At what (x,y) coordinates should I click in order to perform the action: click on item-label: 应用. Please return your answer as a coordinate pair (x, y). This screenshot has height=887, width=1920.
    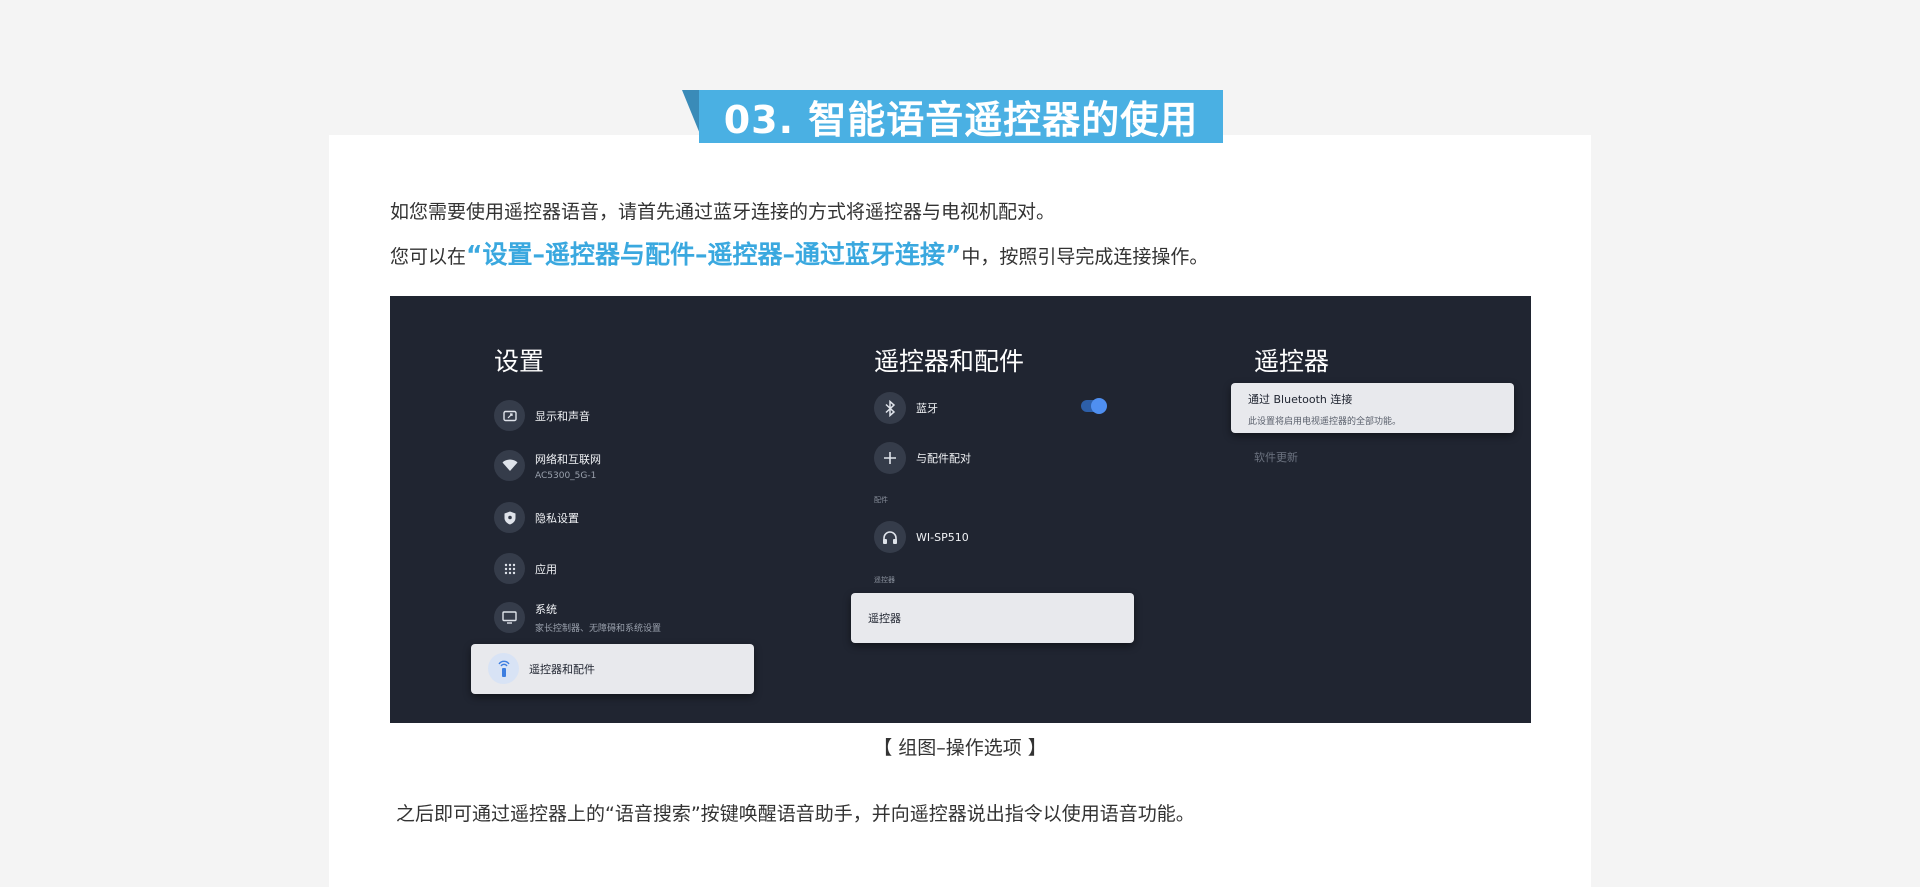
    Looking at the image, I should click on (546, 569).